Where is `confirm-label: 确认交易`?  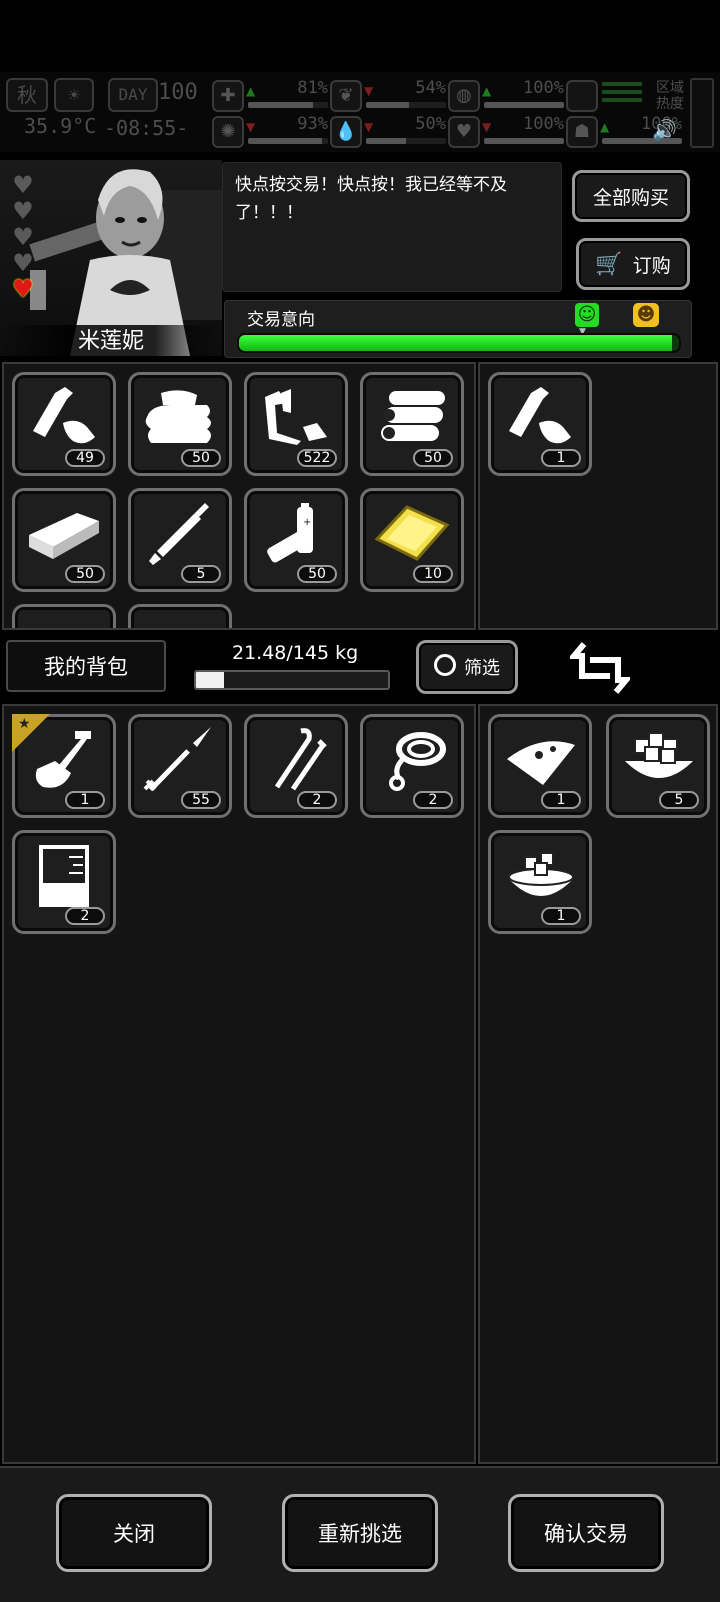 confirm-label: 确认交易 is located at coordinates (586, 1534).